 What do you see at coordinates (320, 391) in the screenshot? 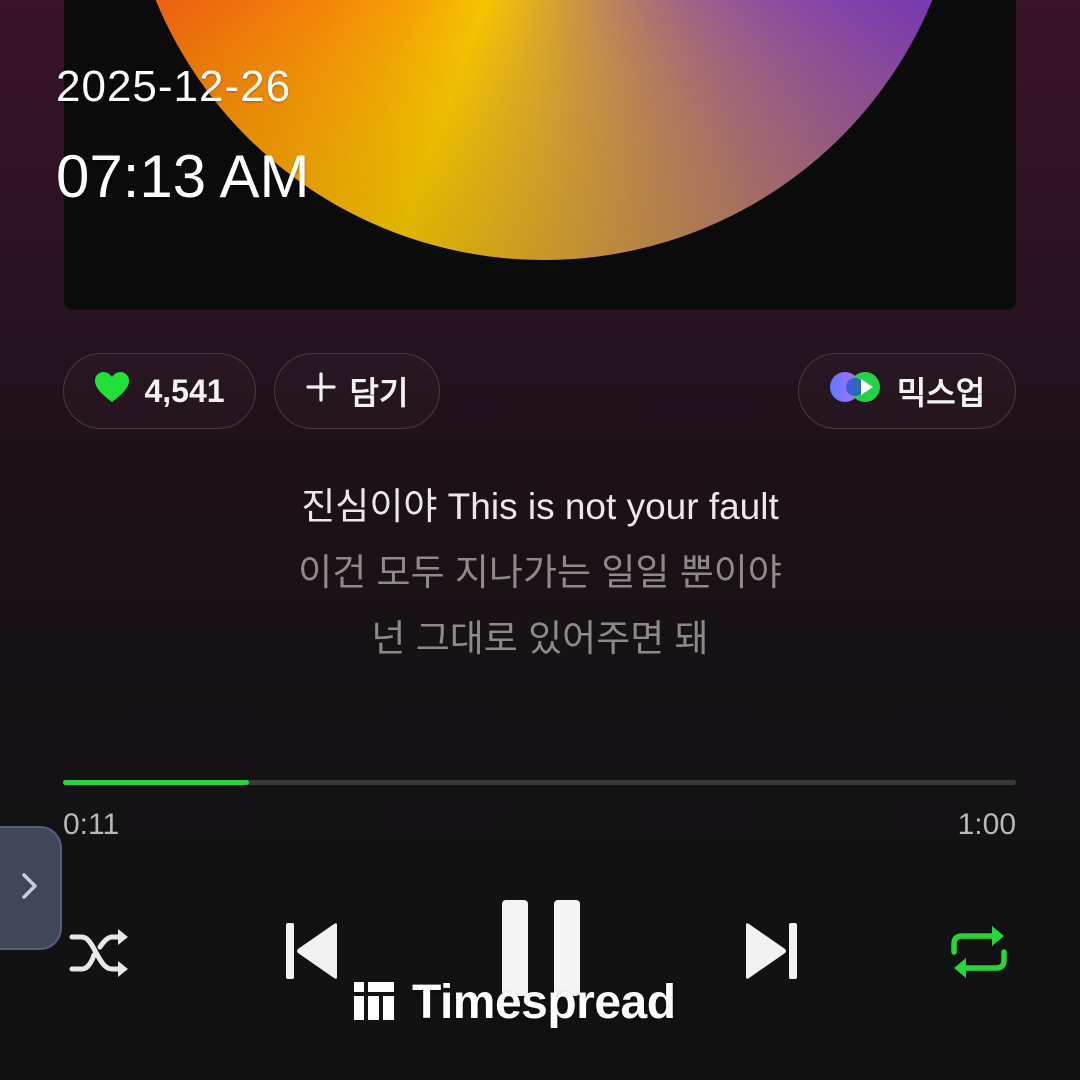
I see `plus-icon` at bounding box center [320, 391].